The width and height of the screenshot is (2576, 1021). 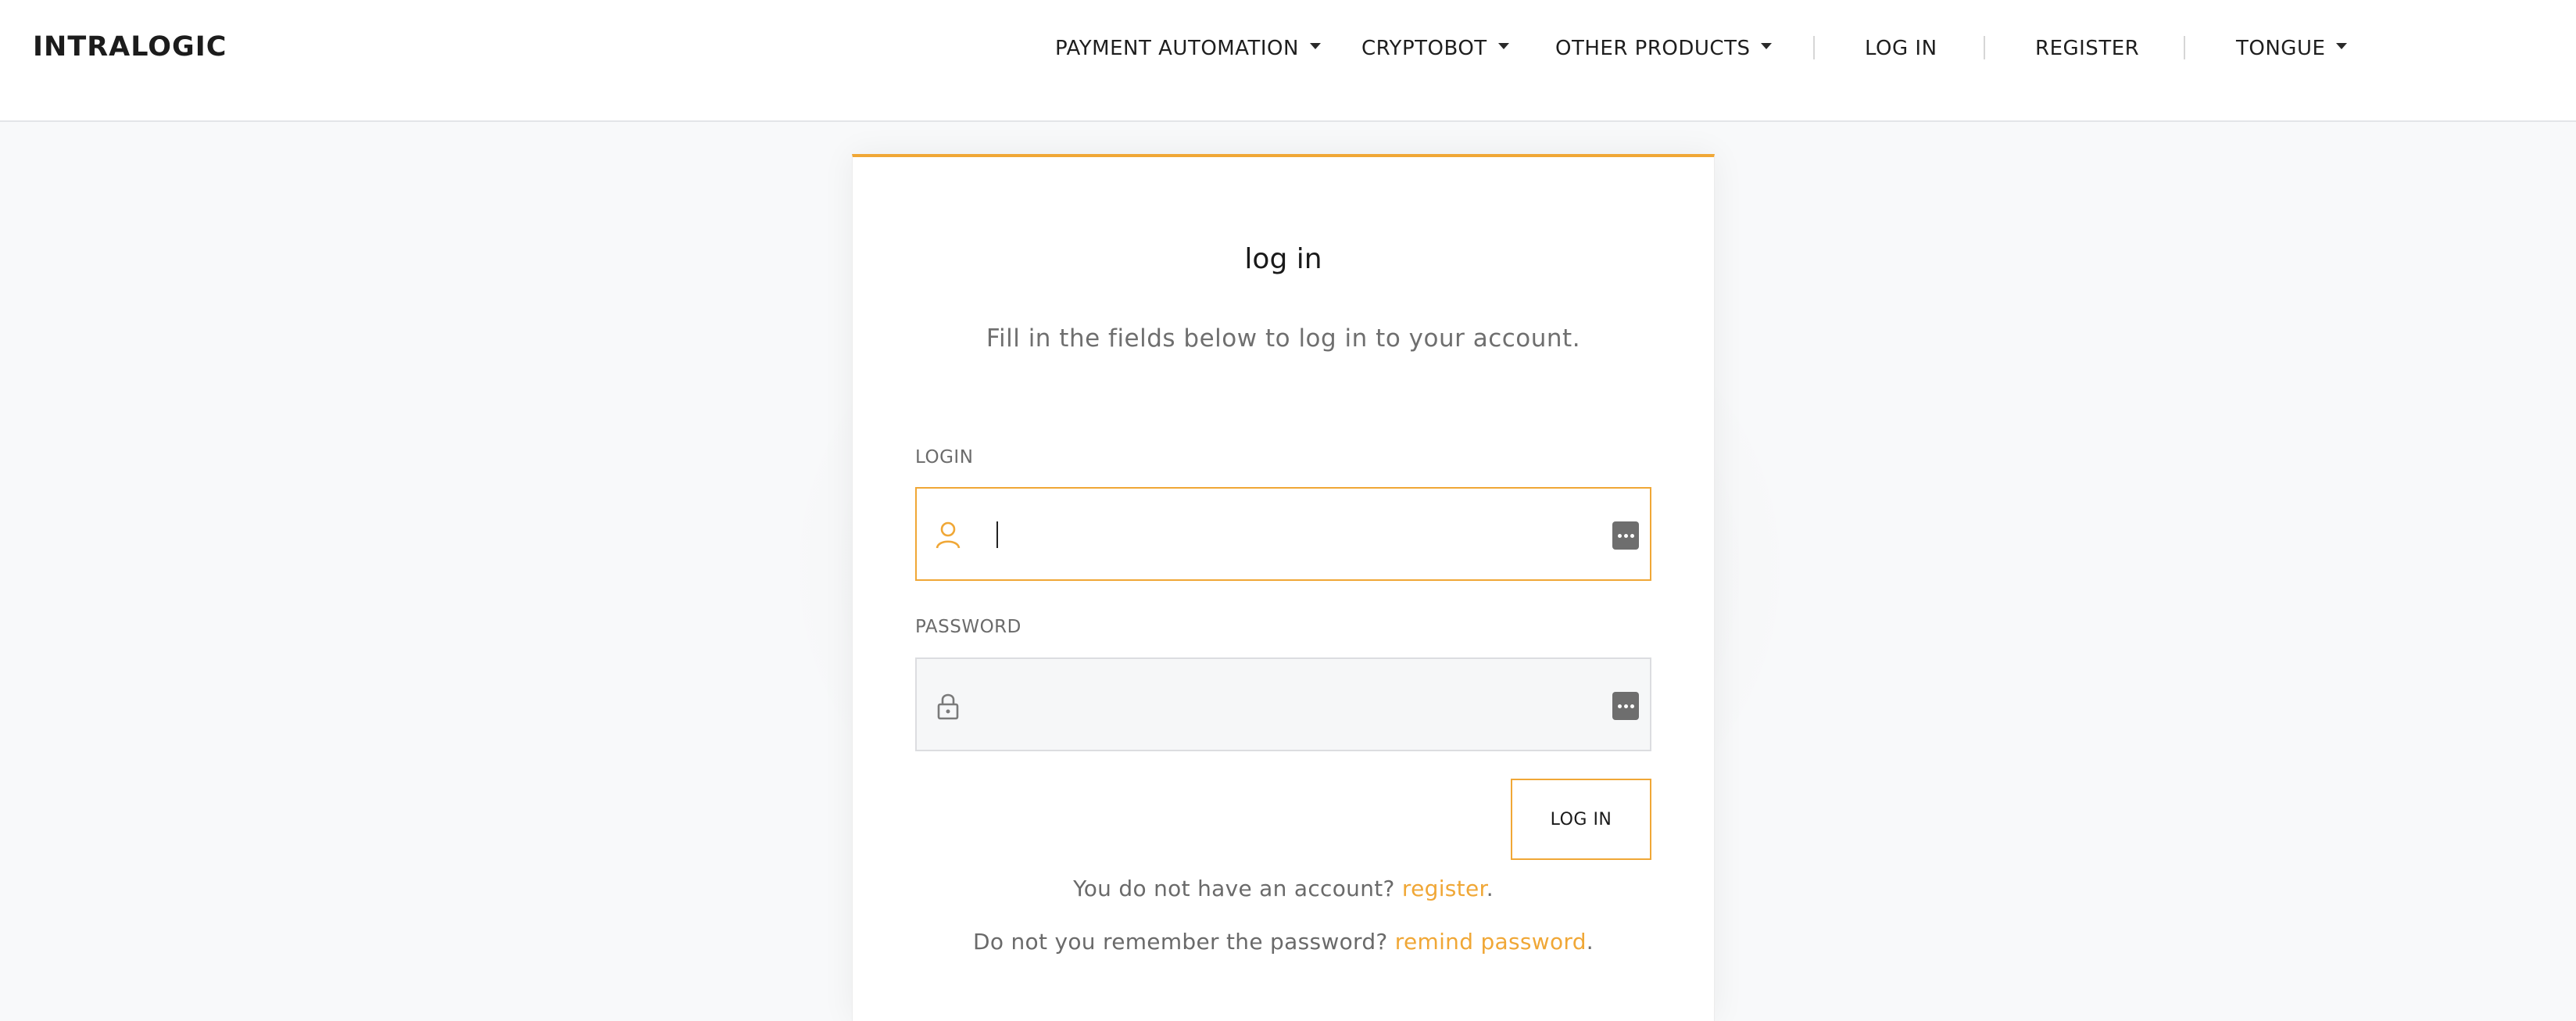 I want to click on nav-label: LOG IN, so click(x=1901, y=48).